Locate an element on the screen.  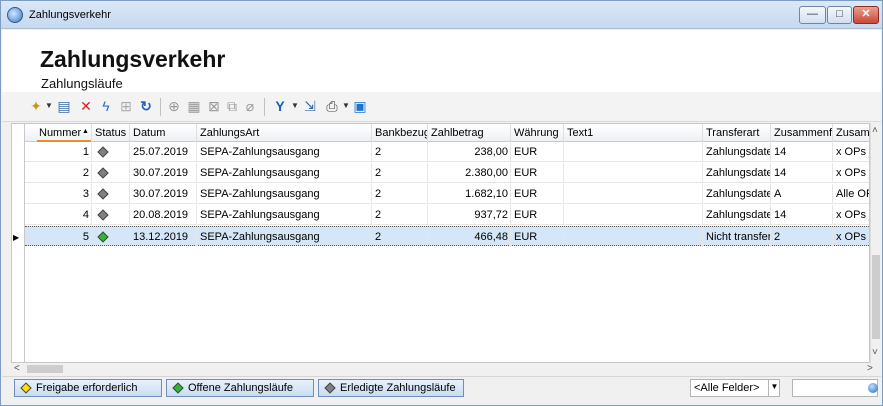
sort-ascending-icon: ▲ is located at coordinates (85, 131).